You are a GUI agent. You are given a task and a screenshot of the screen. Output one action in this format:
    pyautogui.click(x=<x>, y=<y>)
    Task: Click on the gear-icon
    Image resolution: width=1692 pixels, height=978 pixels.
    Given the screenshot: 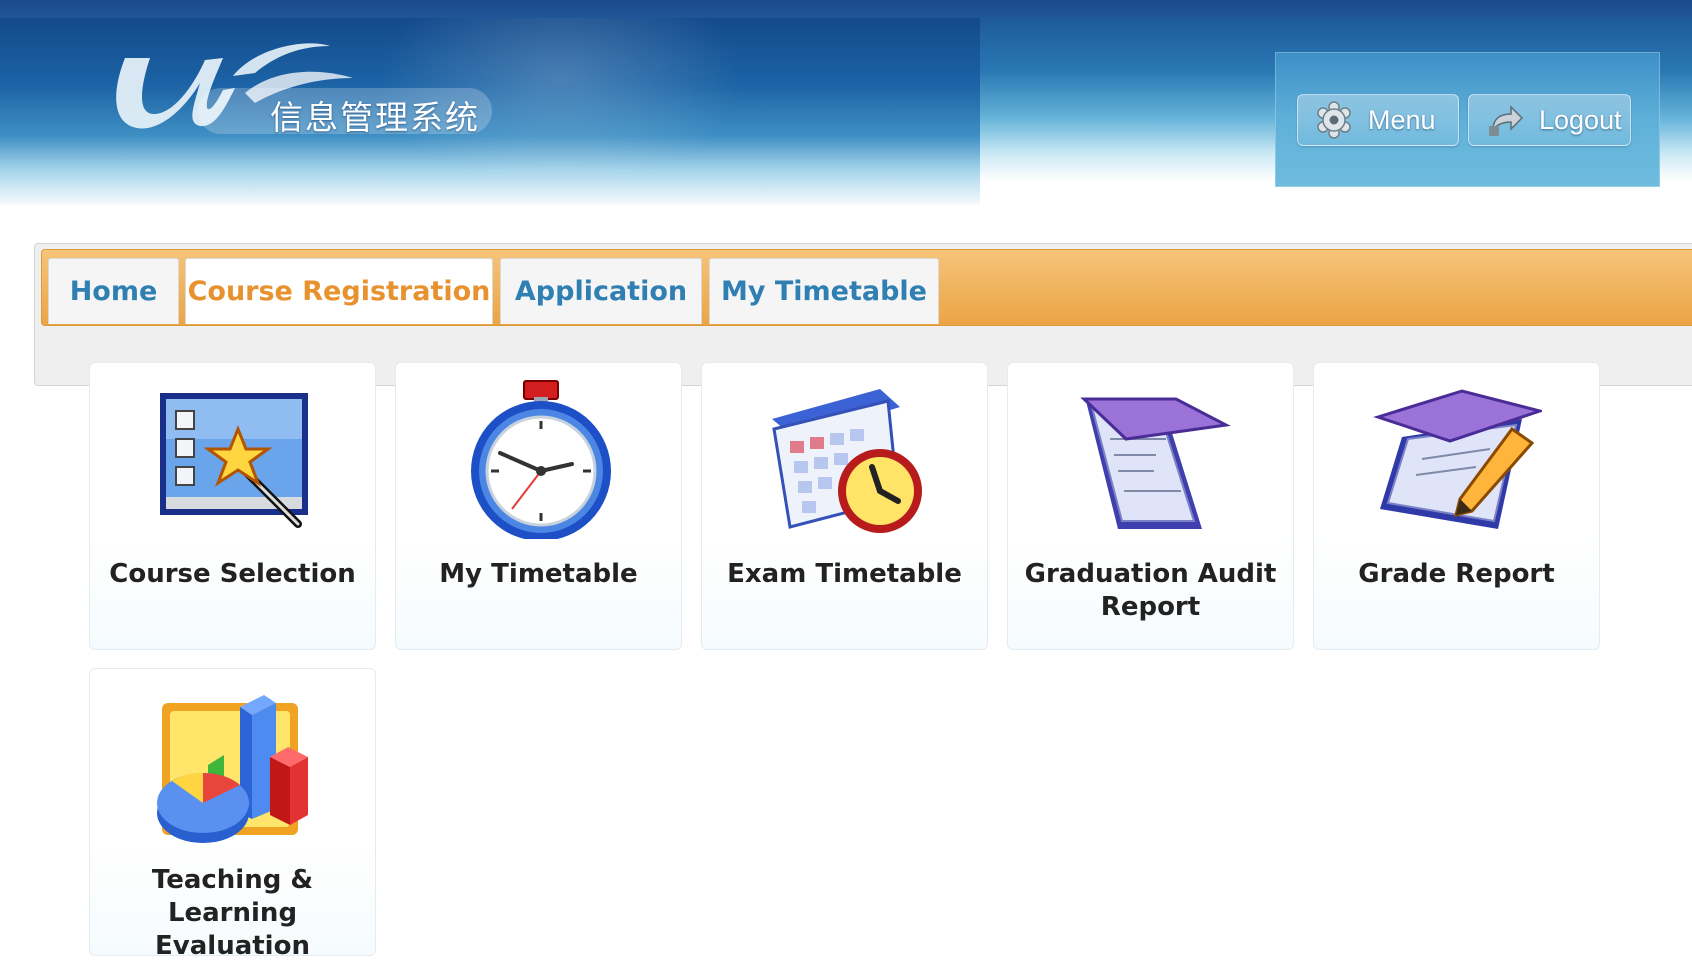 What is the action you would take?
    pyautogui.click(x=1334, y=120)
    